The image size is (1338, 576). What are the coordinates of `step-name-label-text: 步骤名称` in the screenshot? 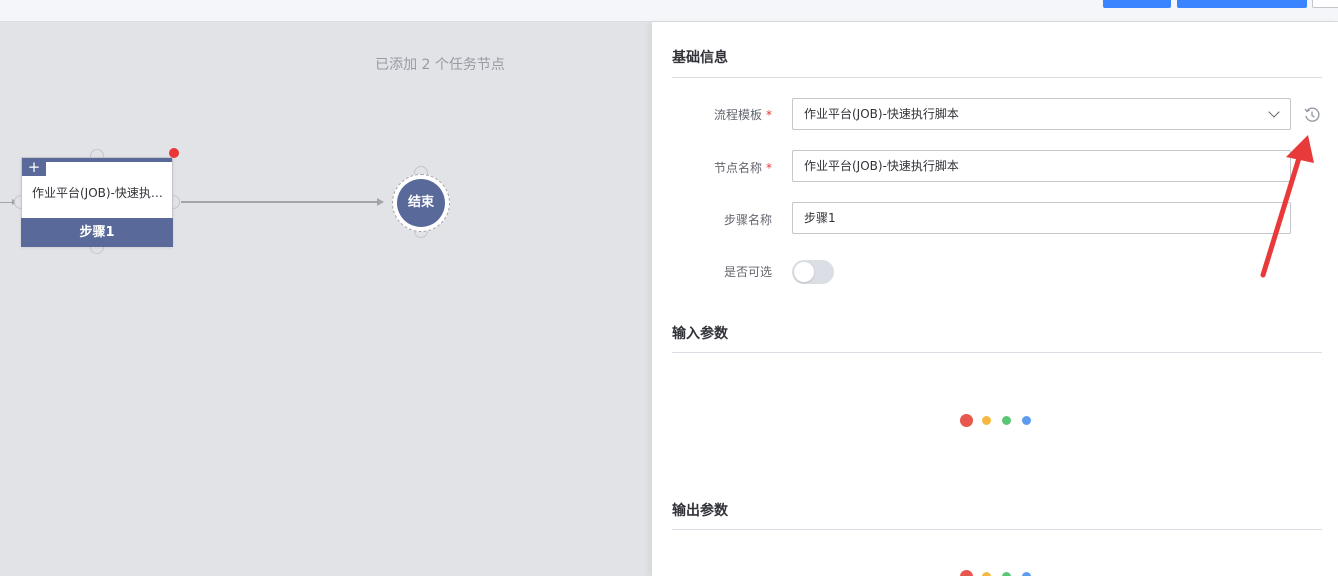 It's located at (747, 220).